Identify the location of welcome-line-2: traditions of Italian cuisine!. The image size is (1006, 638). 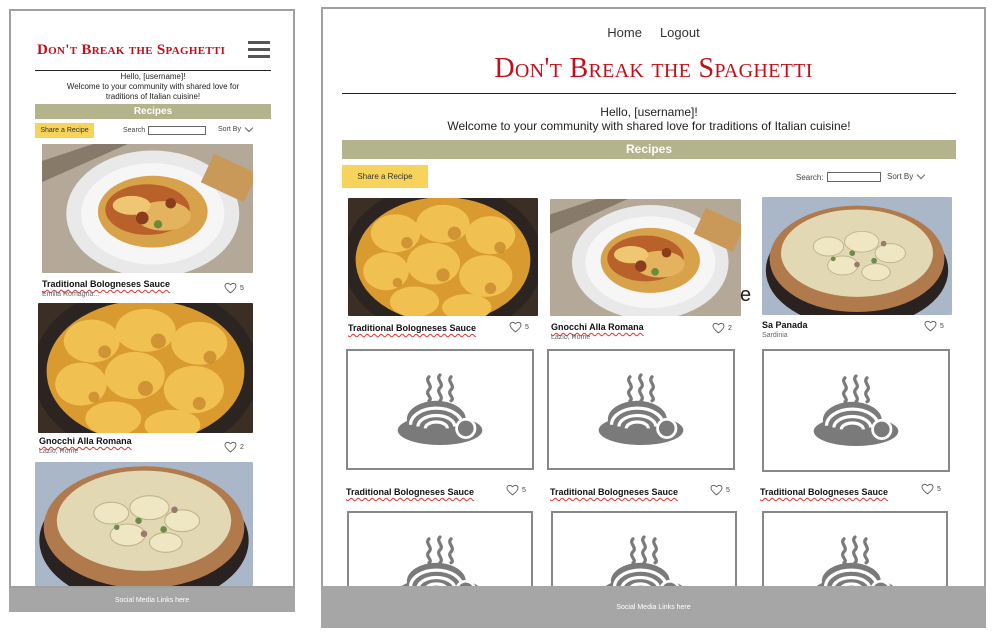
(153, 96).